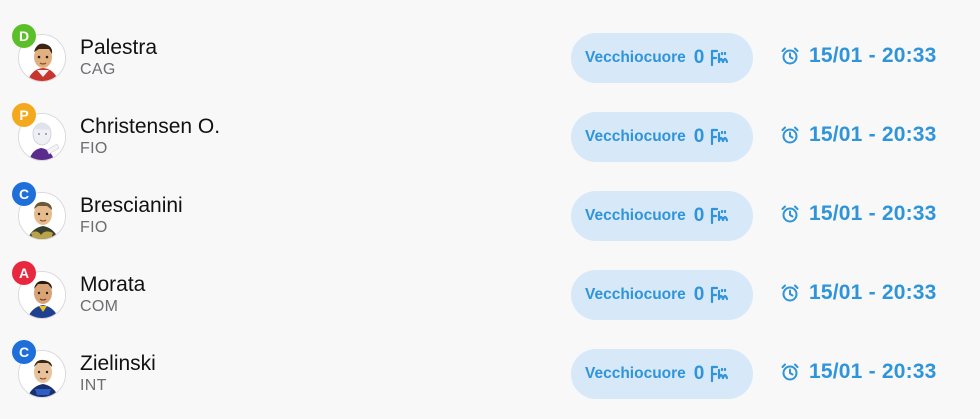 The width and height of the screenshot is (980, 419). I want to click on player-name: Zielinski, so click(118, 363).